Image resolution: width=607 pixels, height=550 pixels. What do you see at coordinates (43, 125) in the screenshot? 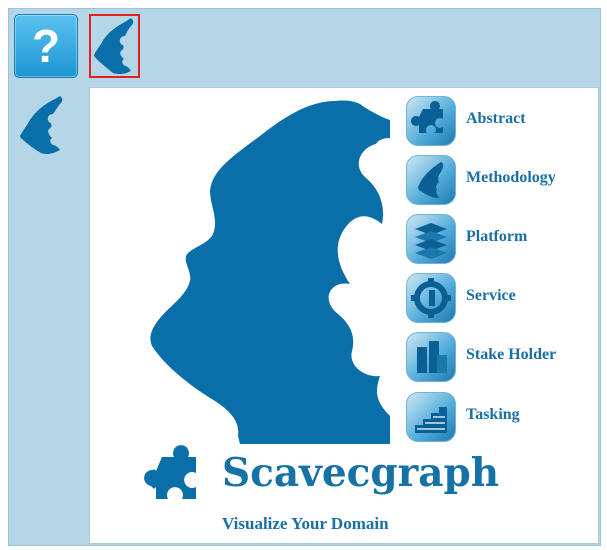
I see `sidebar-face-icon` at bounding box center [43, 125].